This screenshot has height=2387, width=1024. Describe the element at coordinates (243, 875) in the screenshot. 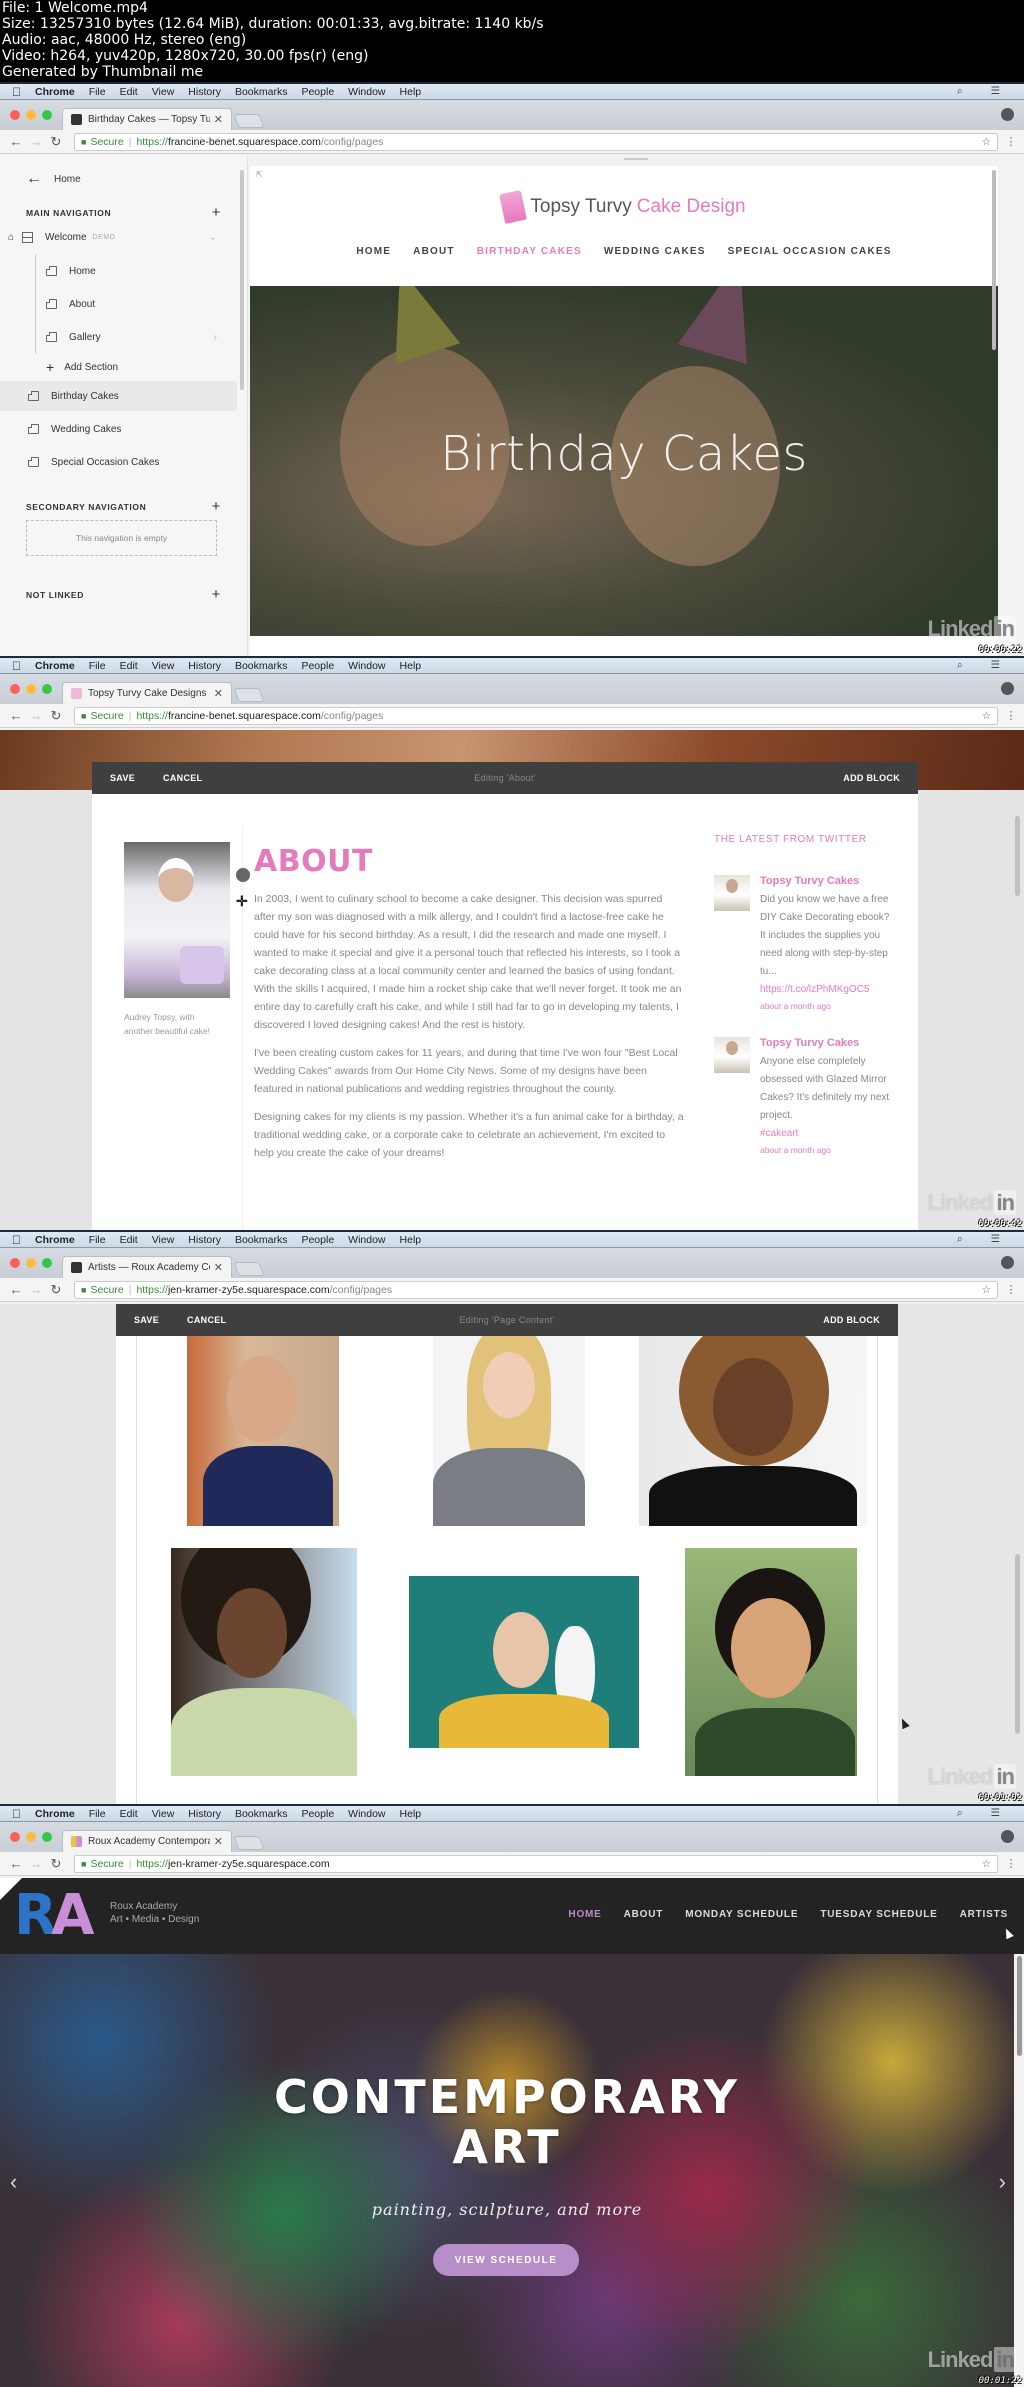

I see `block-drag-handle` at that location.